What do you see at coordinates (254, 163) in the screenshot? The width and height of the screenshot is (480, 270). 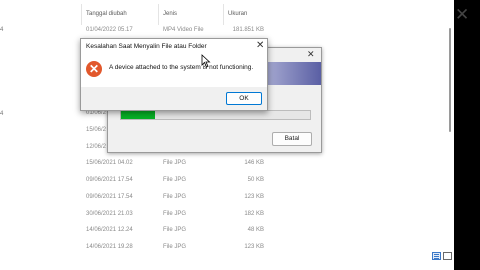 I see `file-size: 146 KB` at bounding box center [254, 163].